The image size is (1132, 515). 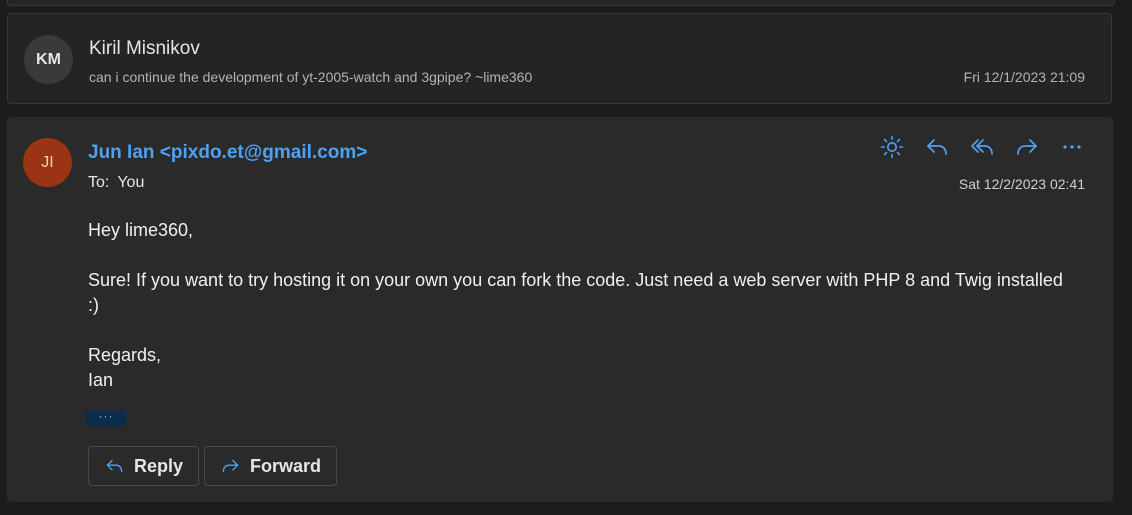 I want to click on forward-button-label: Forward, so click(x=285, y=465).